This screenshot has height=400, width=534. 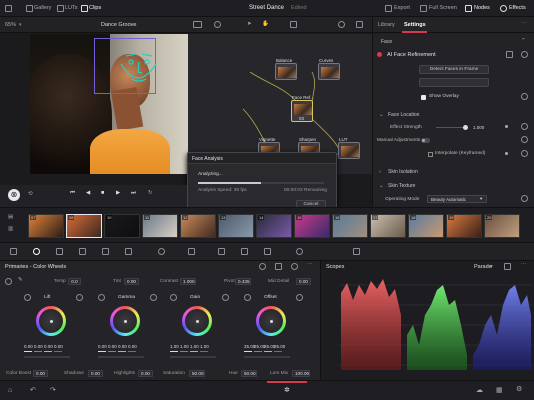 What do you see at coordinates (145, 373) in the screenshot?
I see `highlights-field: 0.00` at bounding box center [145, 373].